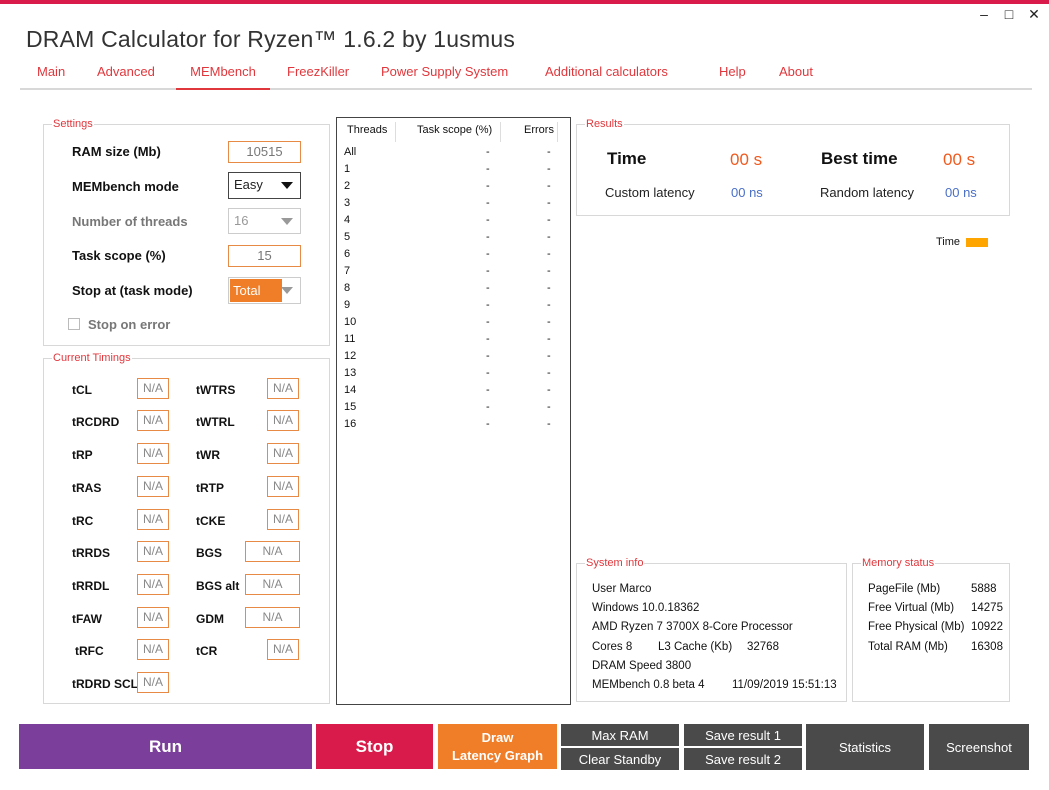  I want to click on draw-latency-graph-button: Draw Latency Graph, so click(497, 746).